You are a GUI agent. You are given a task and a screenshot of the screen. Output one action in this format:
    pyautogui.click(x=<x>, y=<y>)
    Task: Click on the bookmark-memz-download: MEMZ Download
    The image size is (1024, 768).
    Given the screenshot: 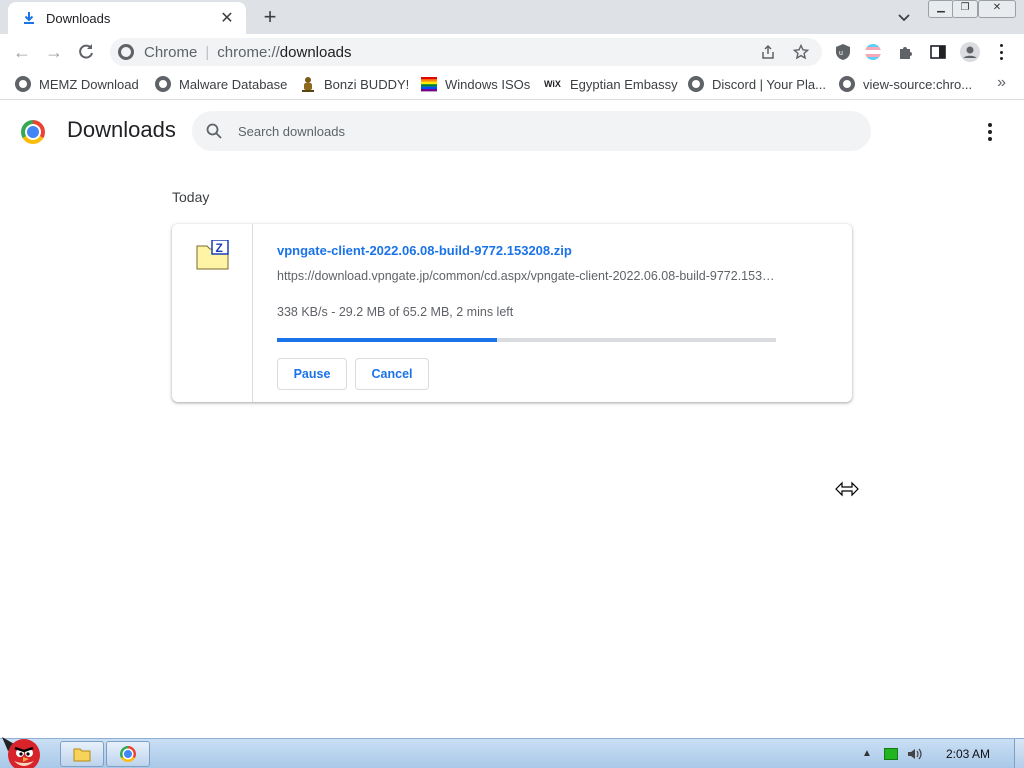 What is the action you would take?
    pyautogui.click(x=77, y=84)
    